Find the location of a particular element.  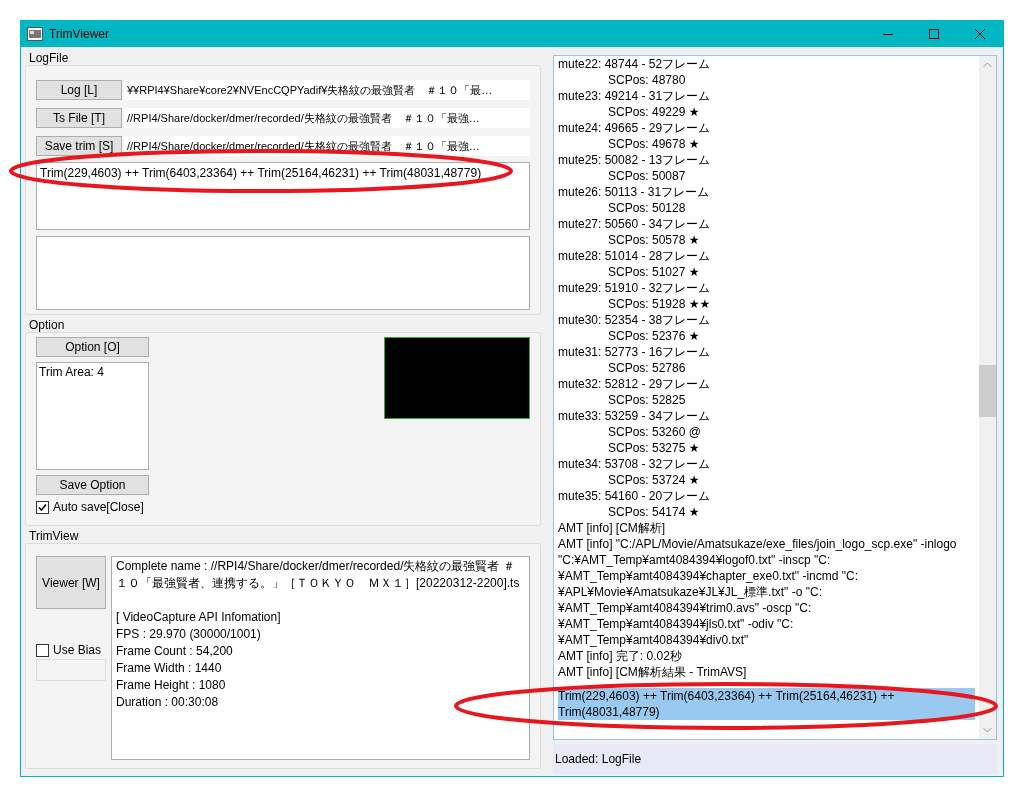

selected-log-text: Trim(229,4603) ++ Trim(6403,23364) ++ Trim(25164,46231) ++ Trim(48031,48779) is located at coordinates (766, 704).